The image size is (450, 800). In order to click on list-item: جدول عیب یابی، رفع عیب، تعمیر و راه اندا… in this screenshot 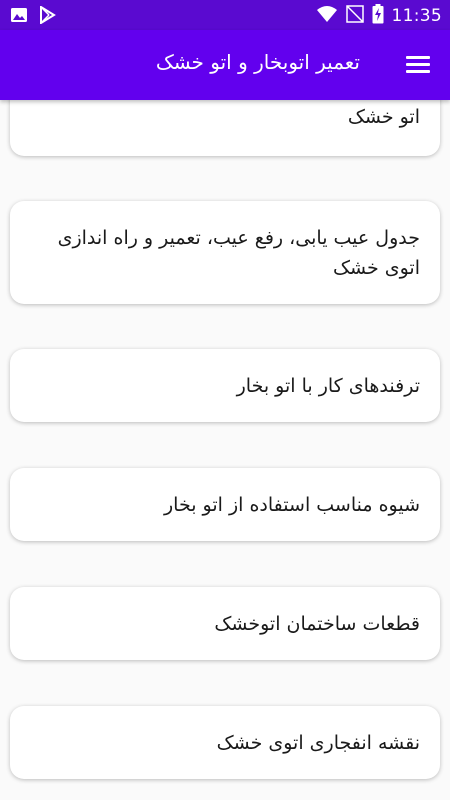, I will do `click(225, 252)`.